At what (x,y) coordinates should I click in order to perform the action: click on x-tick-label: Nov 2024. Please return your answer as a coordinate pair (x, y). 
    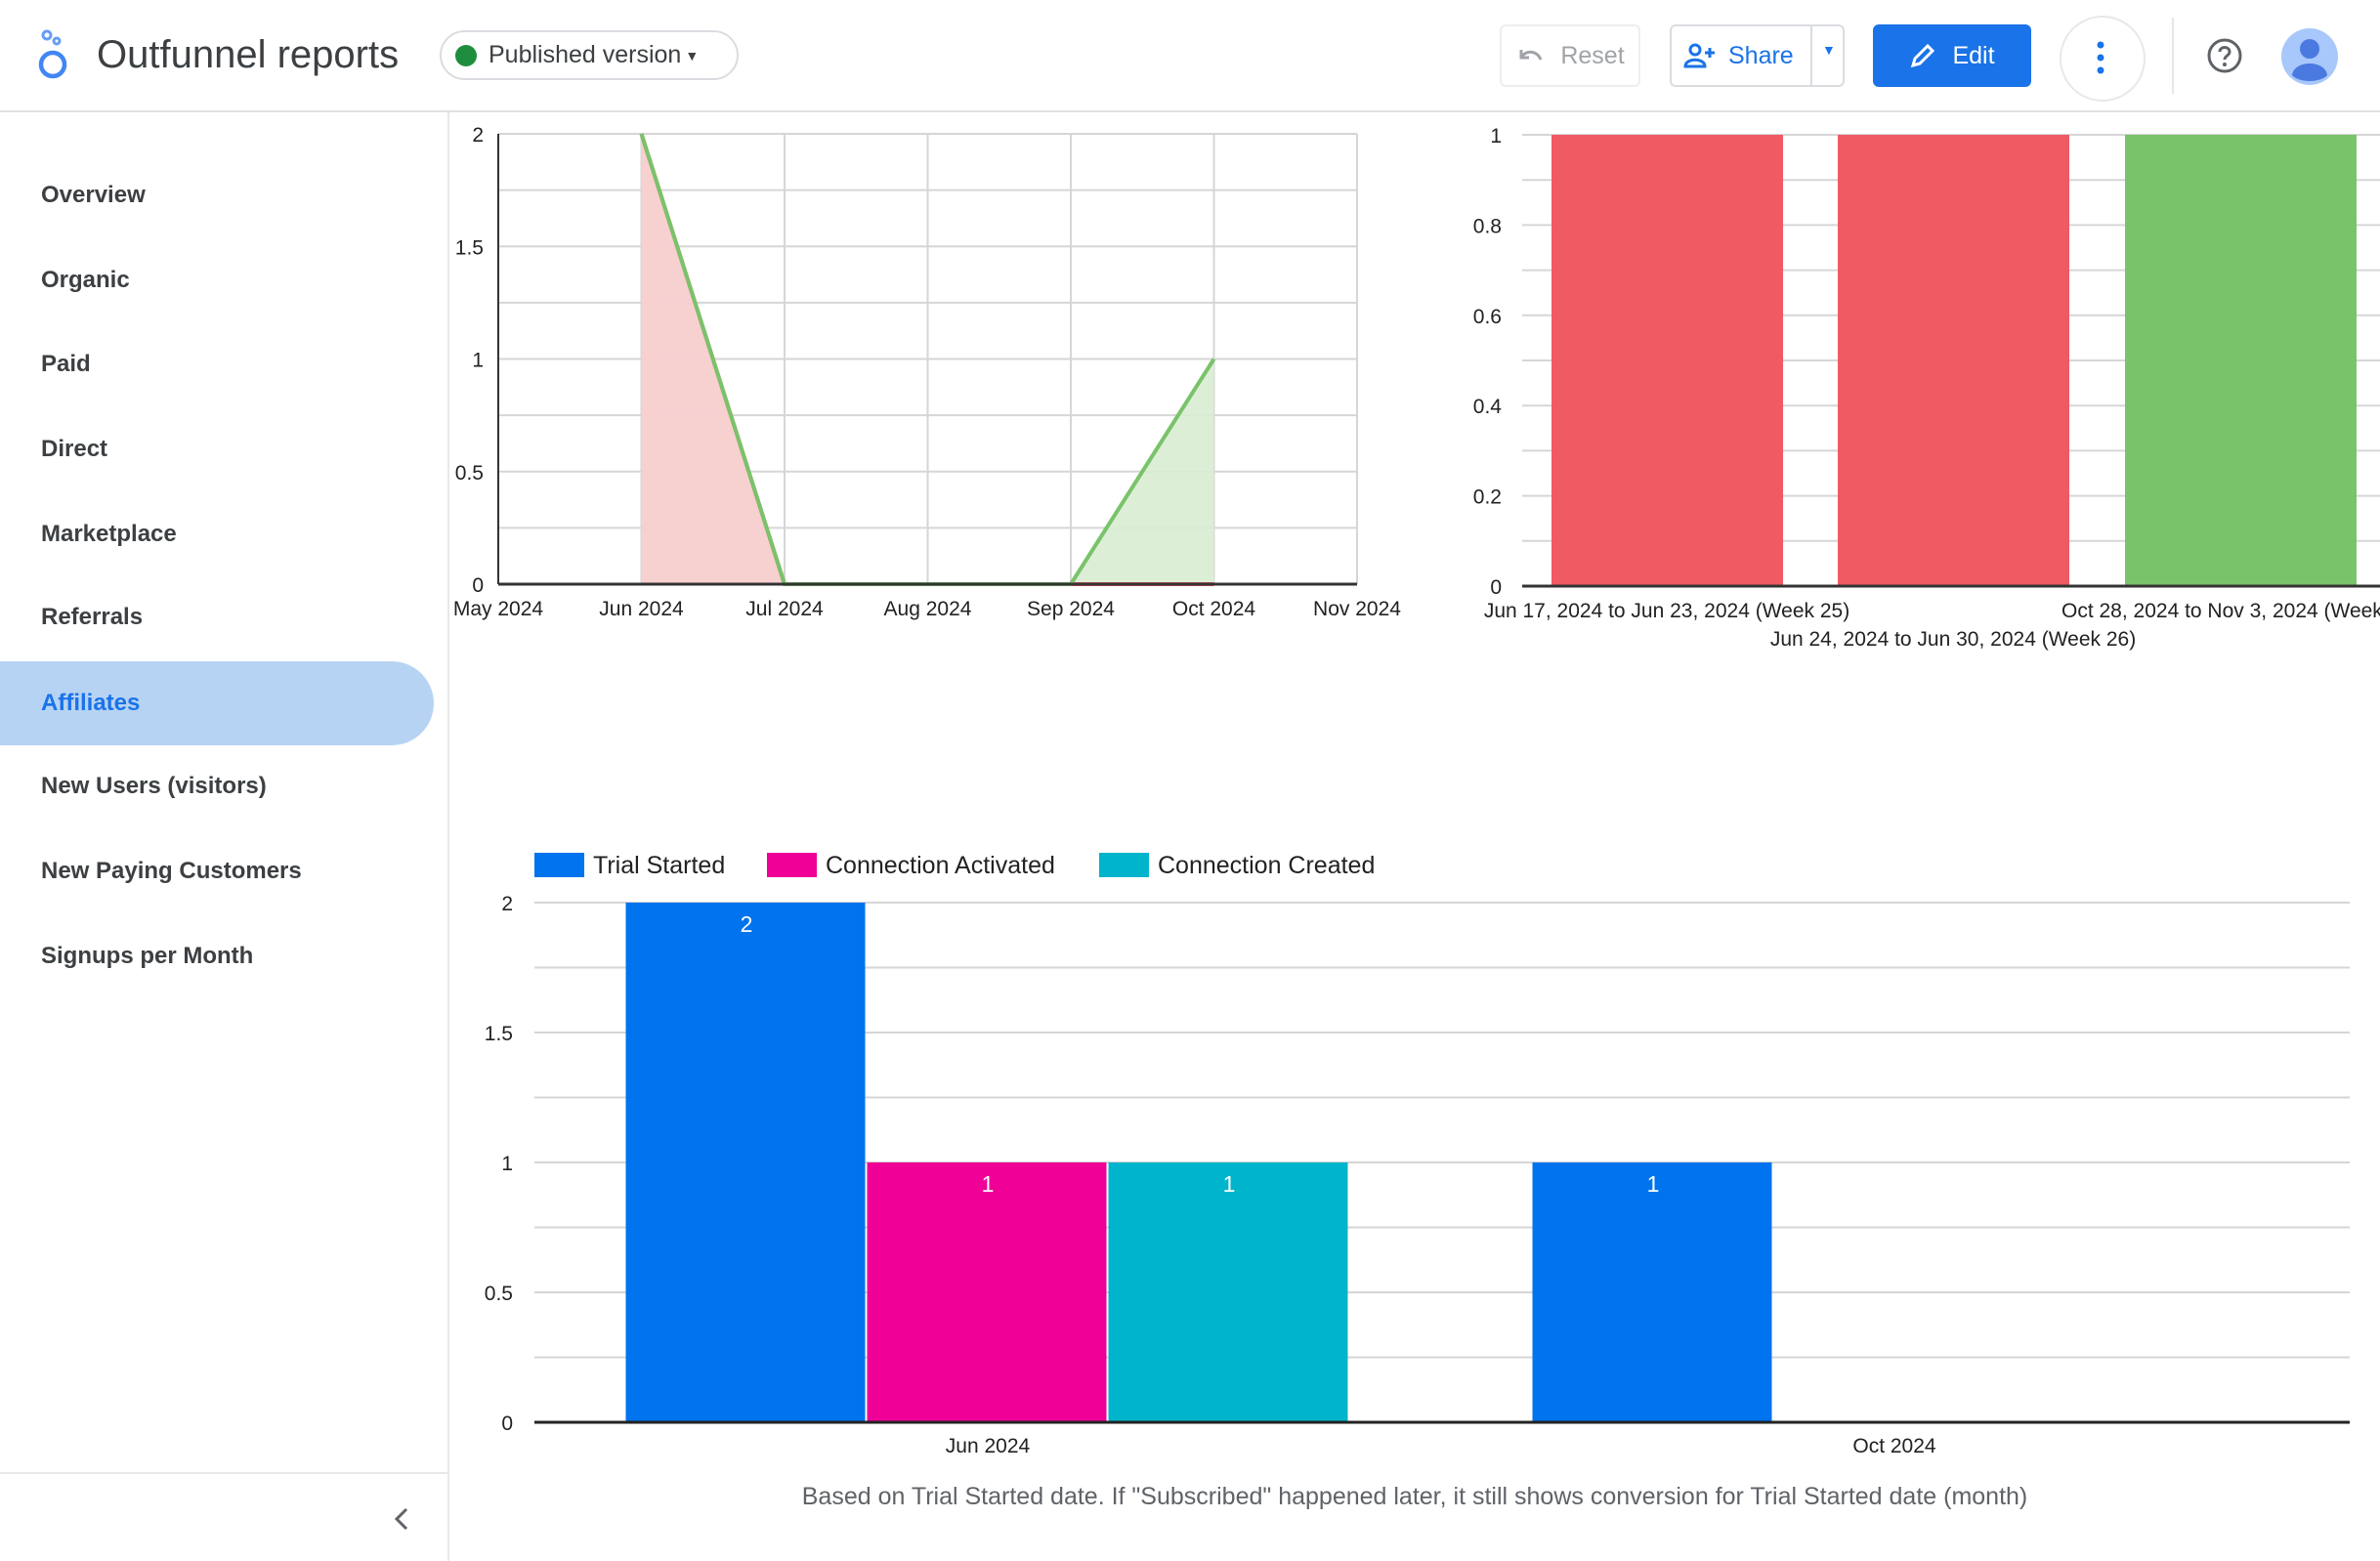
    Looking at the image, I should click on (1357, 609).